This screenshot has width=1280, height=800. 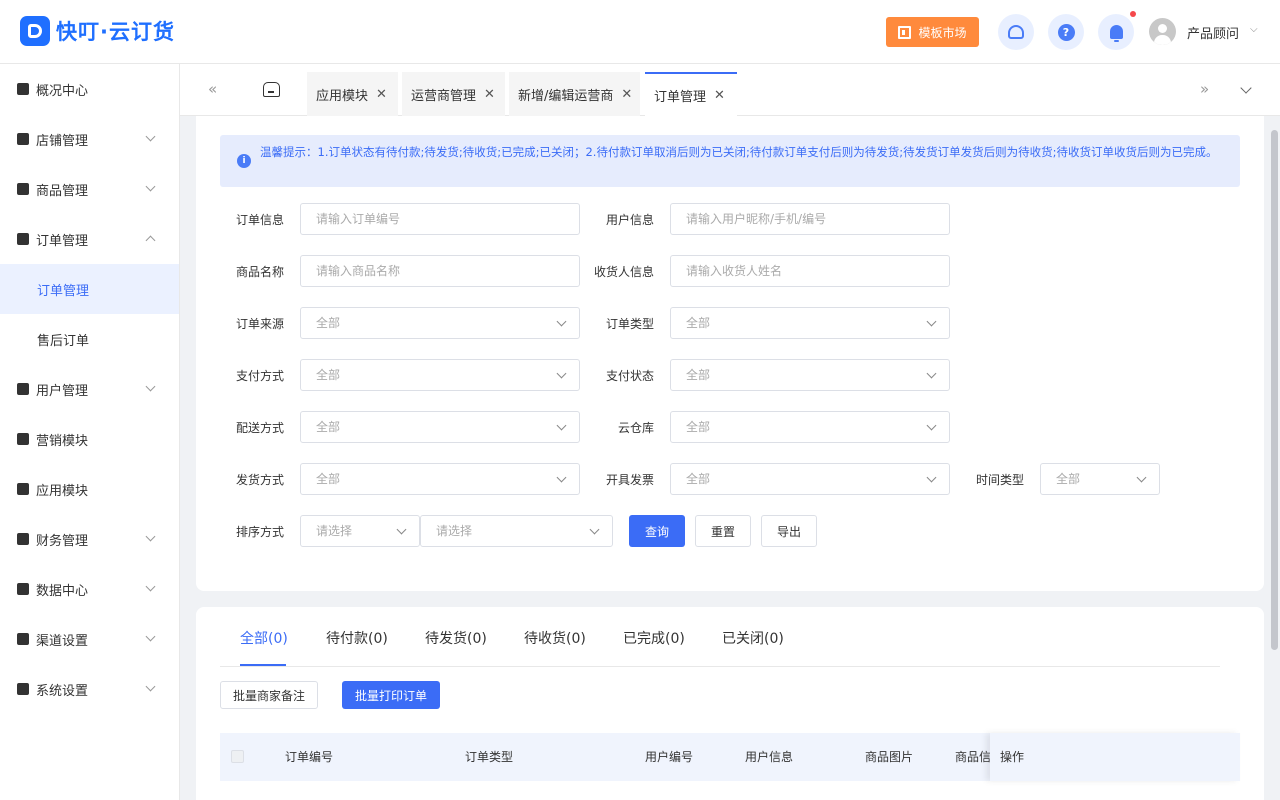 What do you see at coordinates (1274, 390) in the screenshot?
I see `scrollbar-thumb` at bounding box center [1274, 390].